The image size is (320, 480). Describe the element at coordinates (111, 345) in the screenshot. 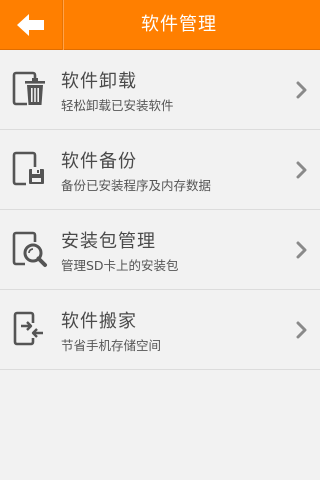

I see `menu-item-subtitle: 节省手机存储空间` at that location.